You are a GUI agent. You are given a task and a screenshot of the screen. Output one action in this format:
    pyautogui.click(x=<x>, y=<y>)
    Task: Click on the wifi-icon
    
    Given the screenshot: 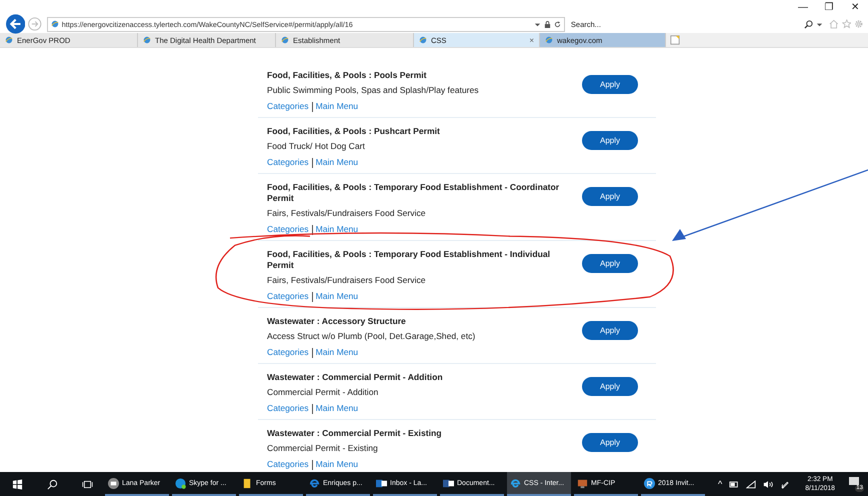 What is the action you would take?
    pyautogui.click(x=751, y=484)
    